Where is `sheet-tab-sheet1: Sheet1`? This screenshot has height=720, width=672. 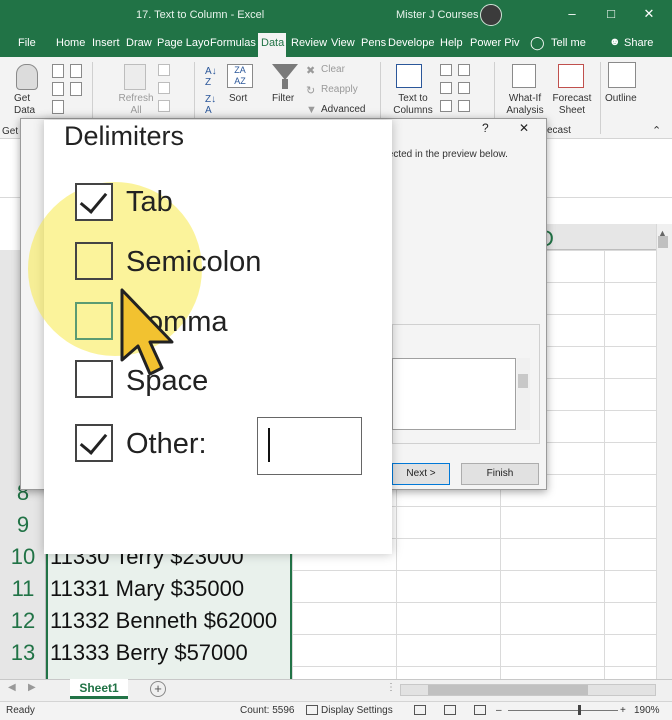
sheet-tab-sheet1: Sheet1 is located at coordinates (99, 689).